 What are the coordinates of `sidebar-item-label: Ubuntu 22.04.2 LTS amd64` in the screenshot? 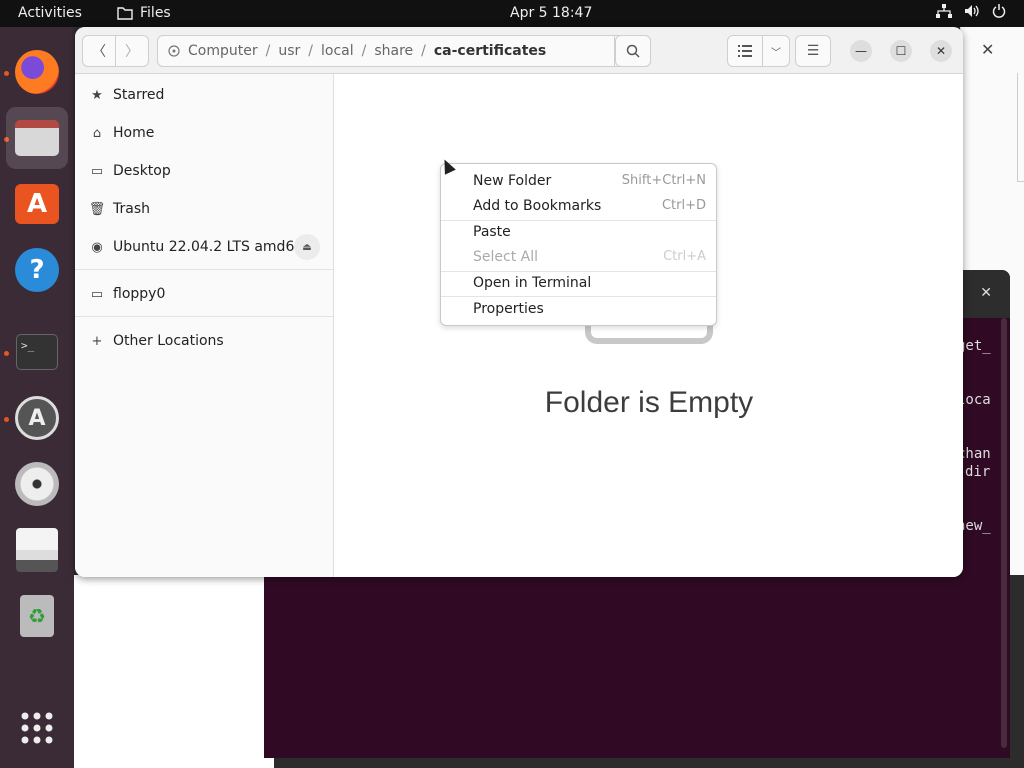 It's located at (208, 247).